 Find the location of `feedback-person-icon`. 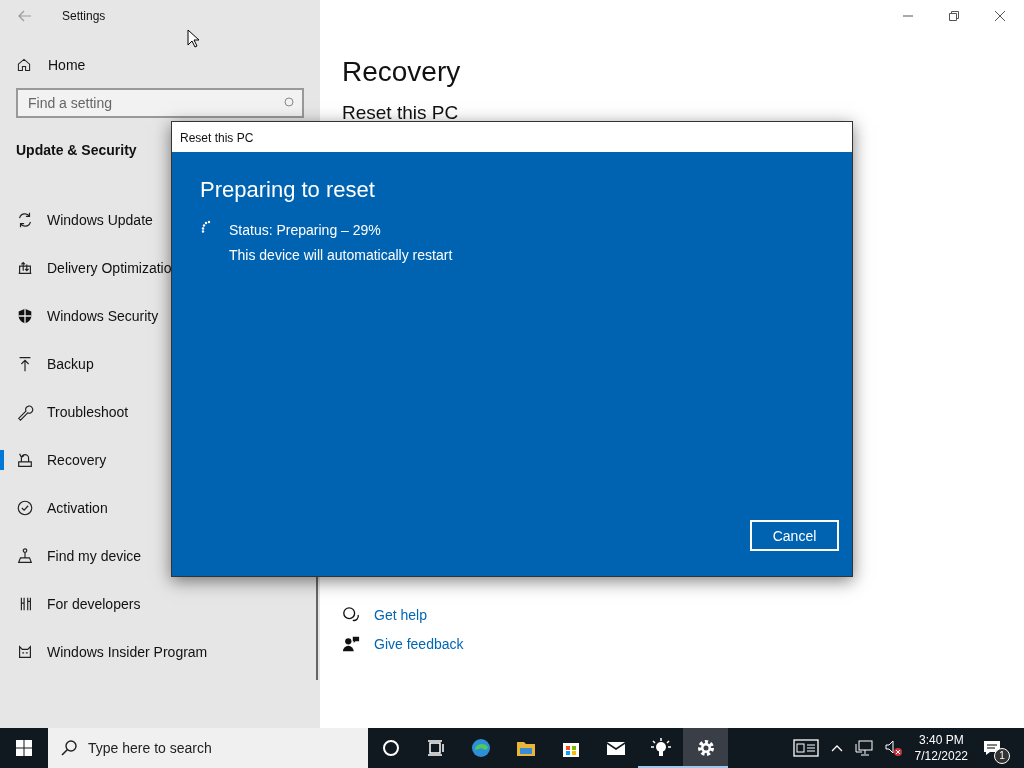

feedback-person-icon is located at coordinates (351, 644).